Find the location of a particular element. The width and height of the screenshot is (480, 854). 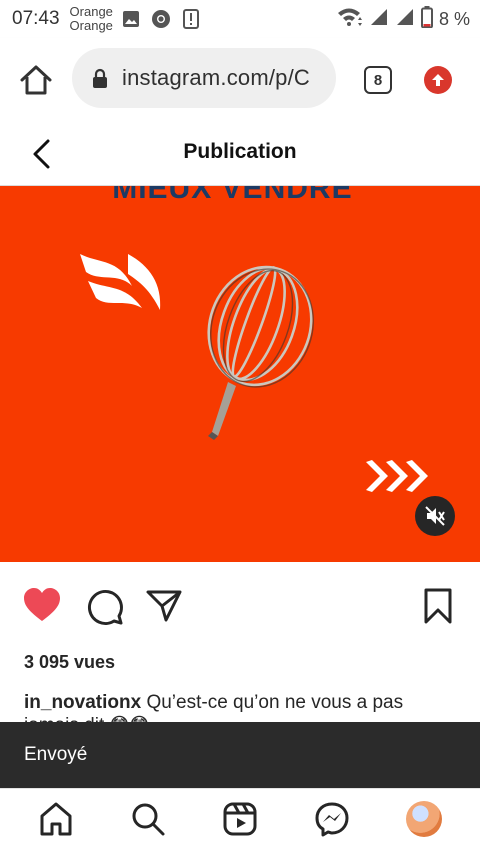

image-icon is located at coordinates (131, 19).